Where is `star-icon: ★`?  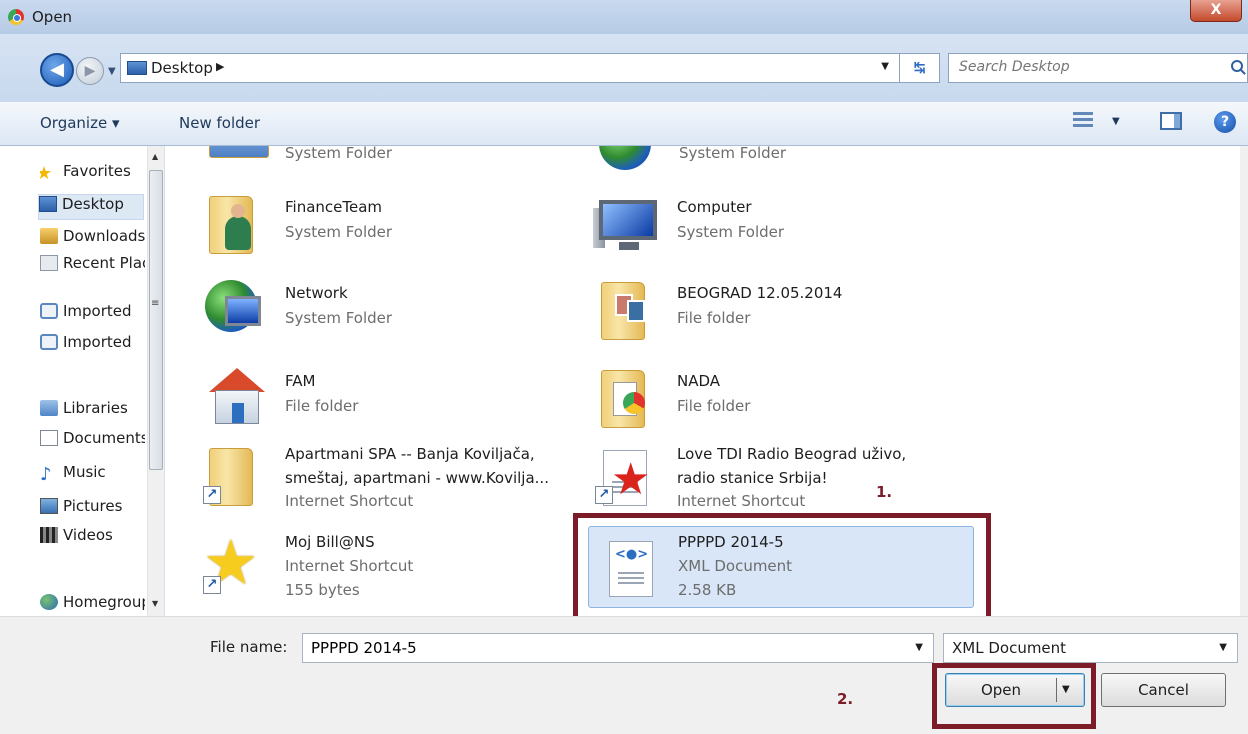 star-icon: ★ is located at coordinates (46, 173).